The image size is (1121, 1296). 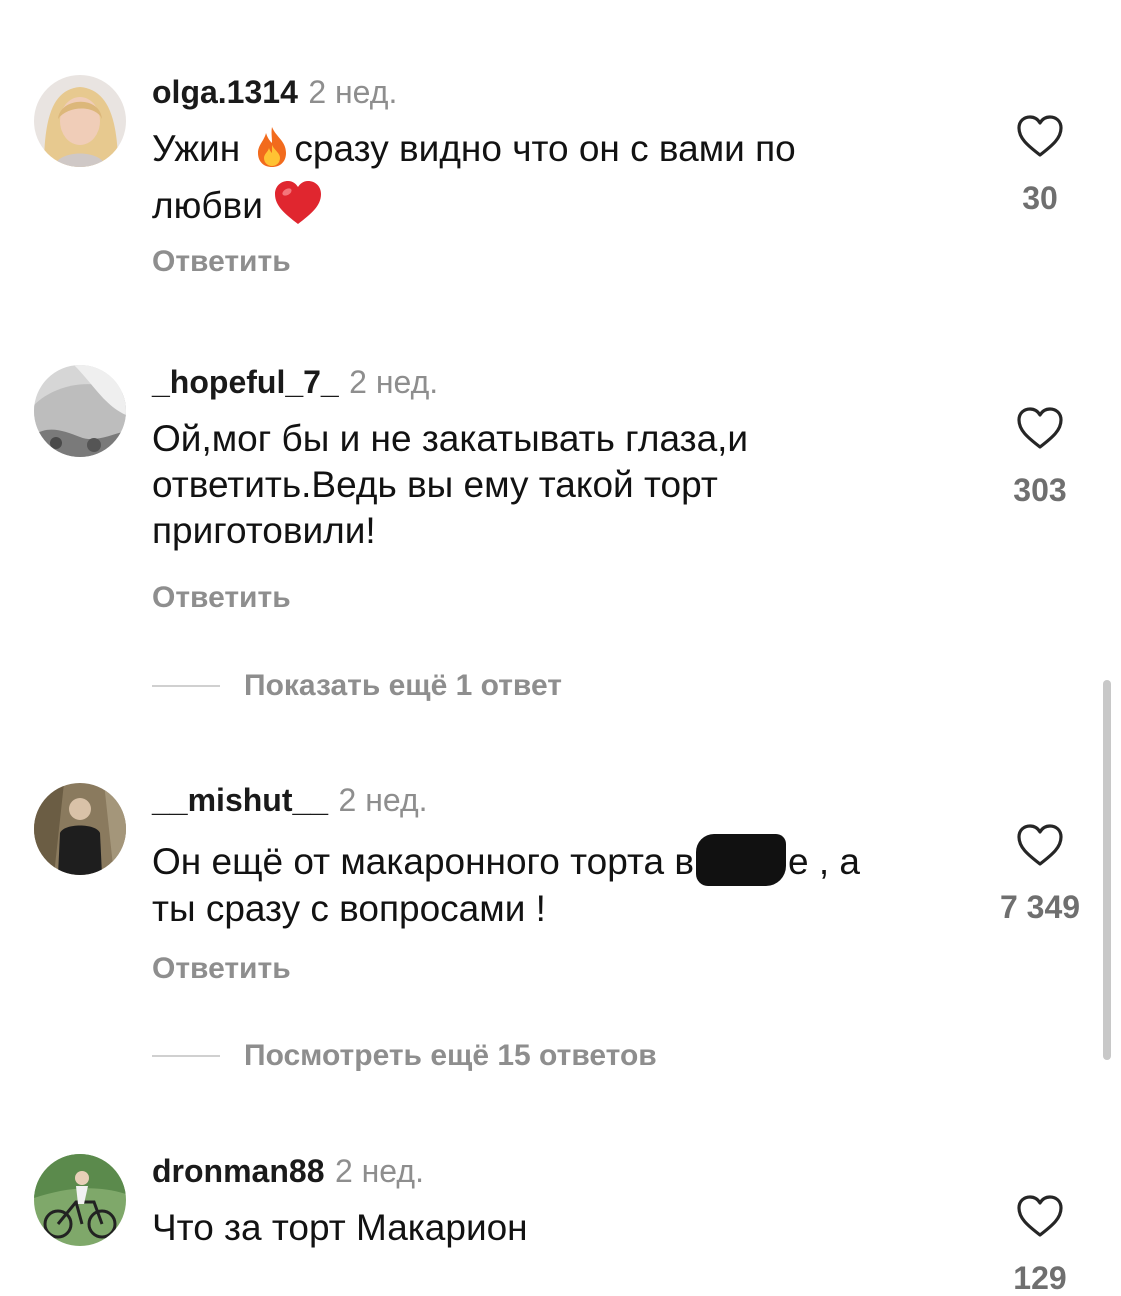 I want to click on show-more-replies-label: Показать ещё 1 ответ, so click(x=403, y=686).